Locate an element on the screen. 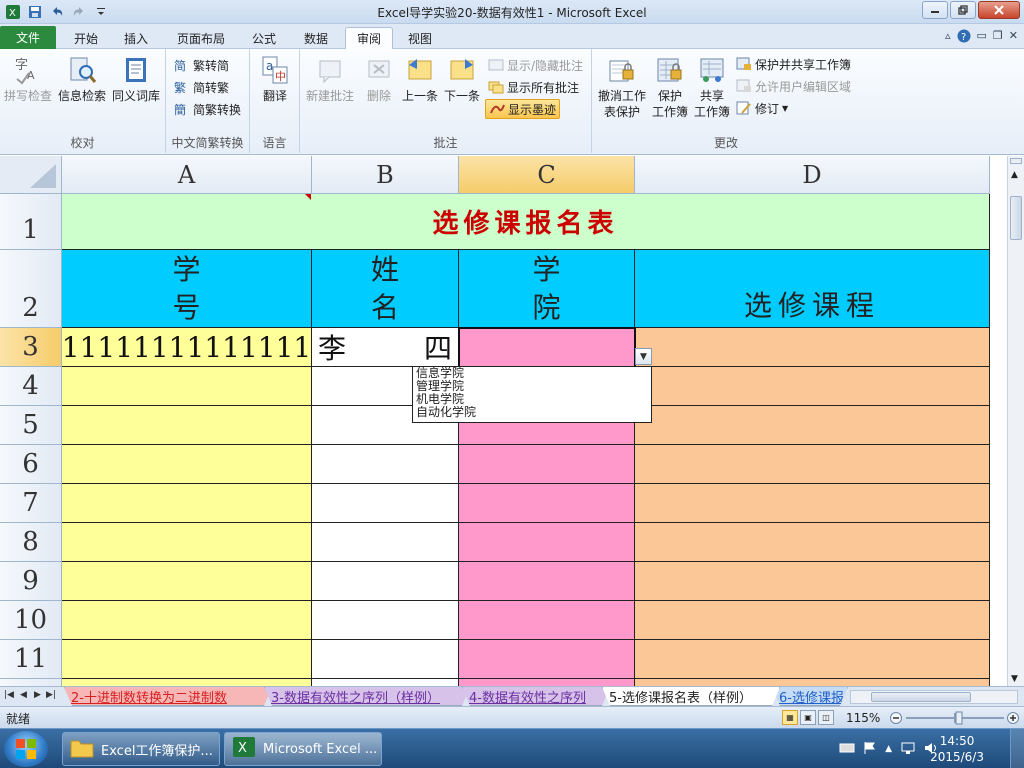  row-header-3: 3 is located at coordinates (31, 347).